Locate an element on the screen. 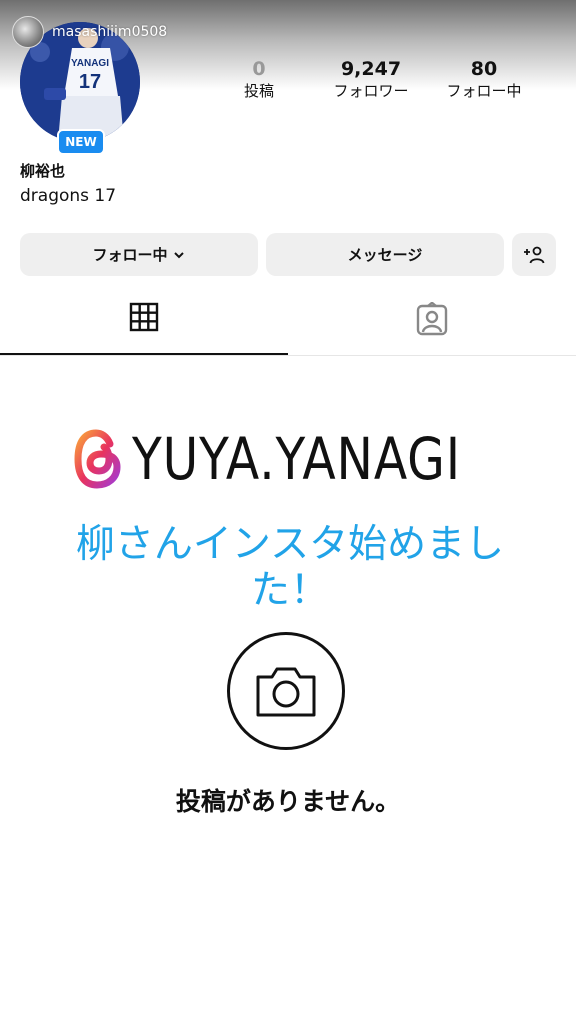  display-name: 柳裕也 is located at coordinates (43, 171).